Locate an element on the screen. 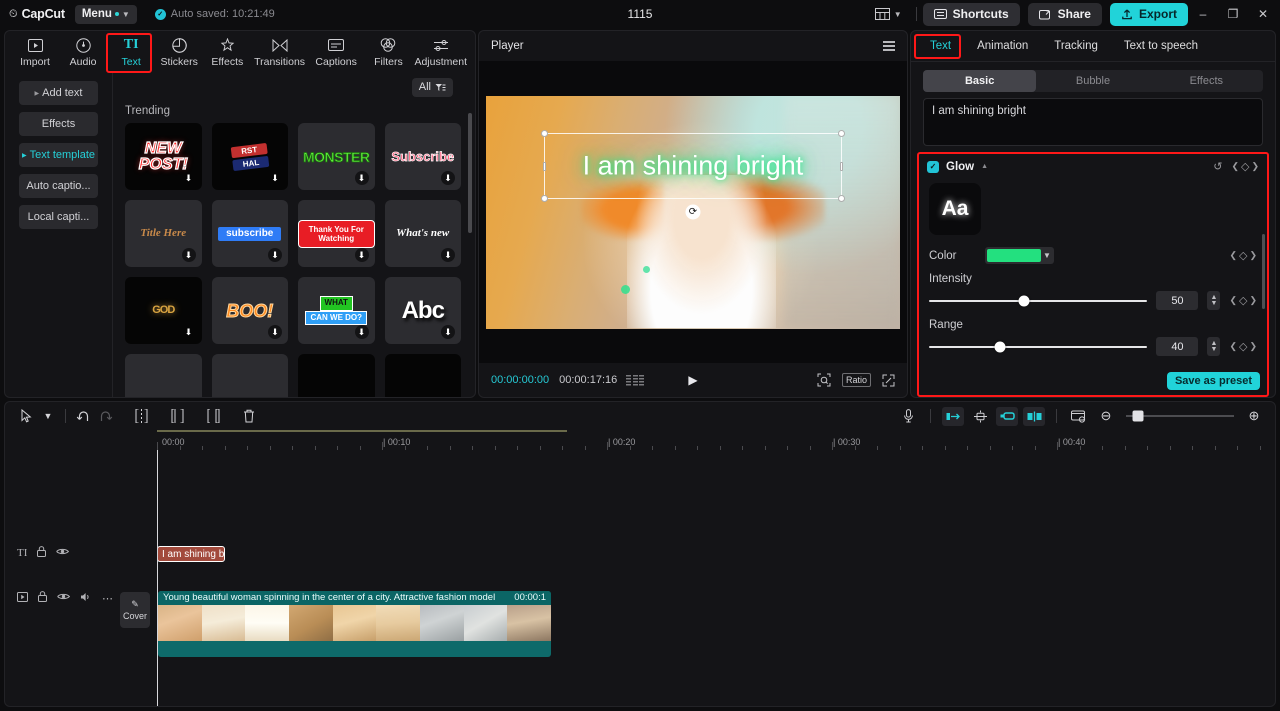 The width and height of the screenshot is (1280, 711). menu-button: Menu ▼ is located at coordinates (105, 14).